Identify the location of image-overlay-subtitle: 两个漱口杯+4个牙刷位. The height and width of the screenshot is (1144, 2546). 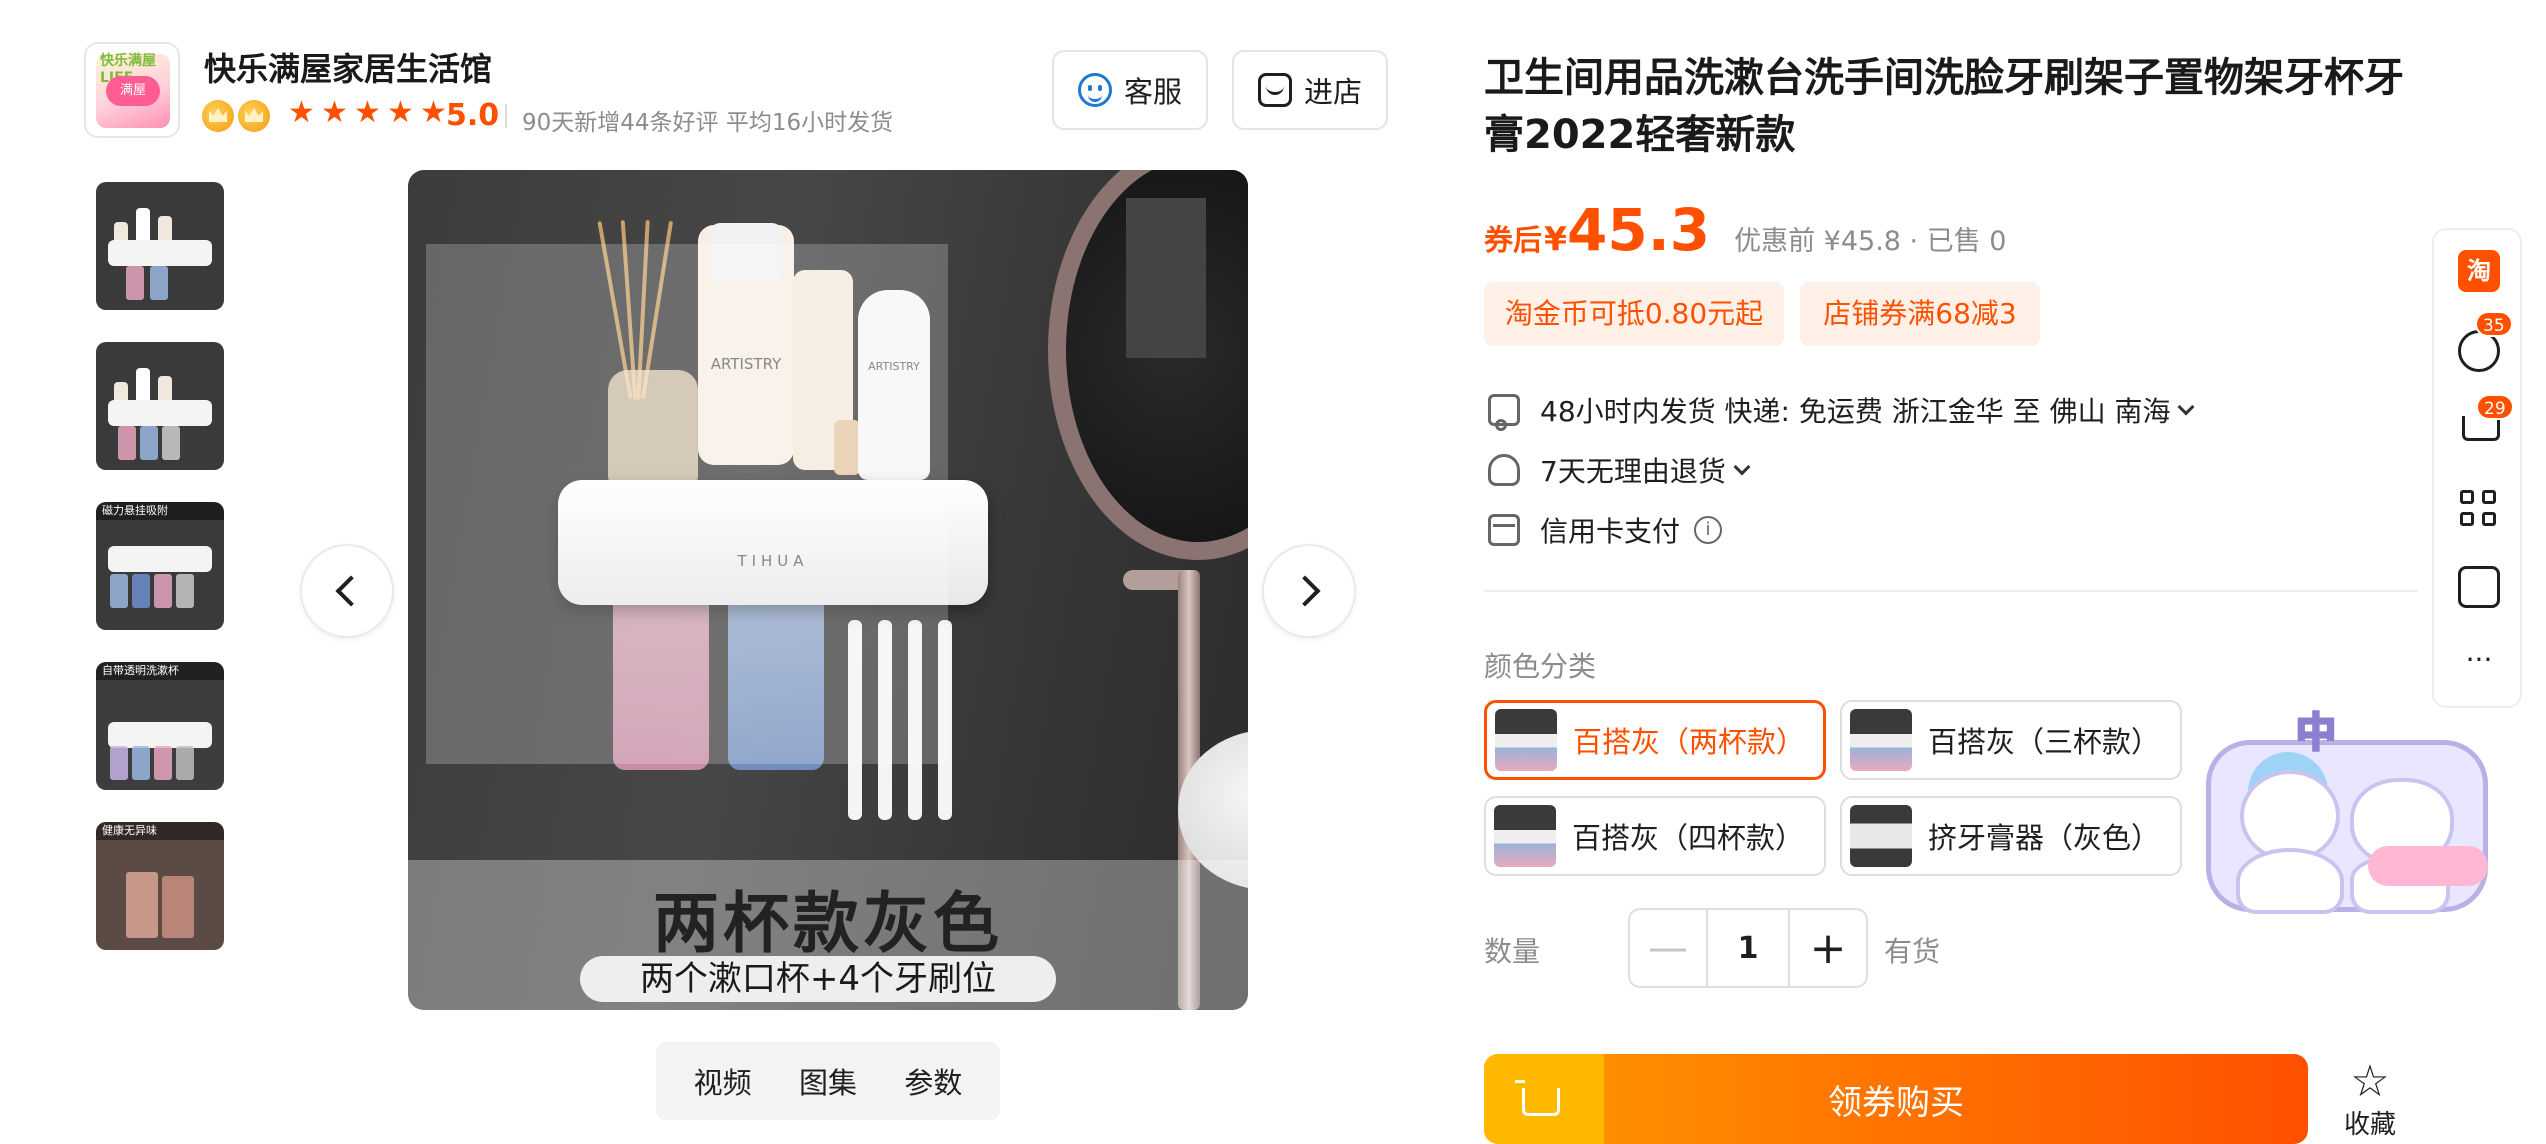
(818, 979).